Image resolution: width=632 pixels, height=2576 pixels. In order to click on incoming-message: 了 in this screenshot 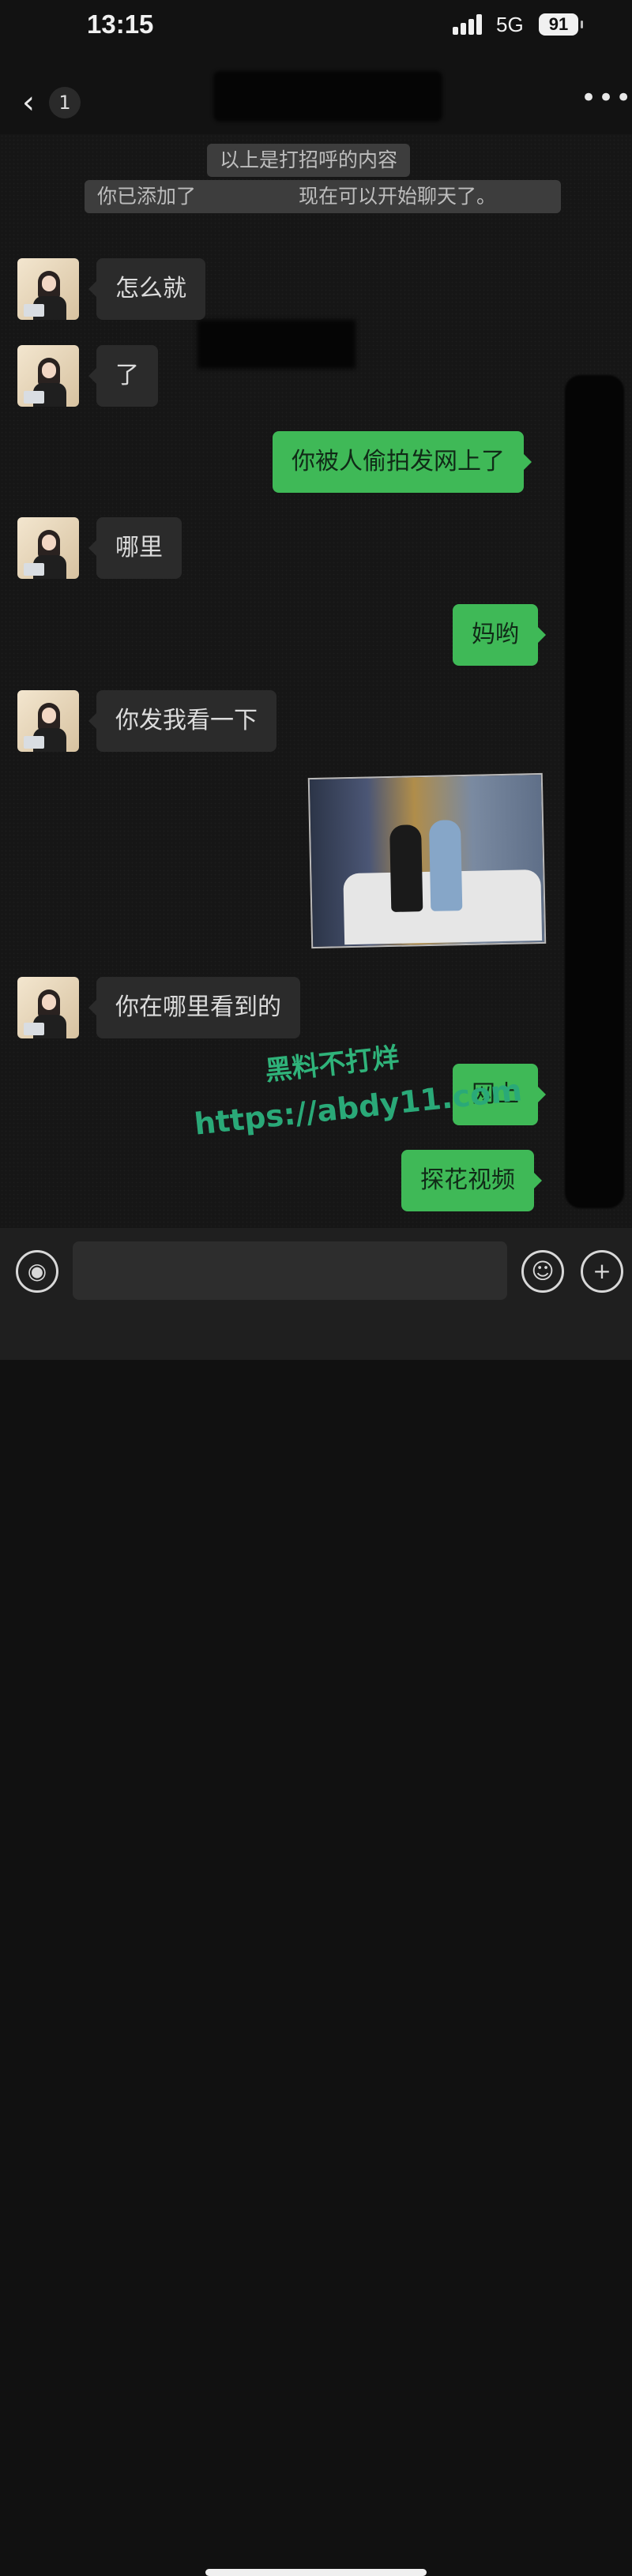, I will do `click(123, 376)`.